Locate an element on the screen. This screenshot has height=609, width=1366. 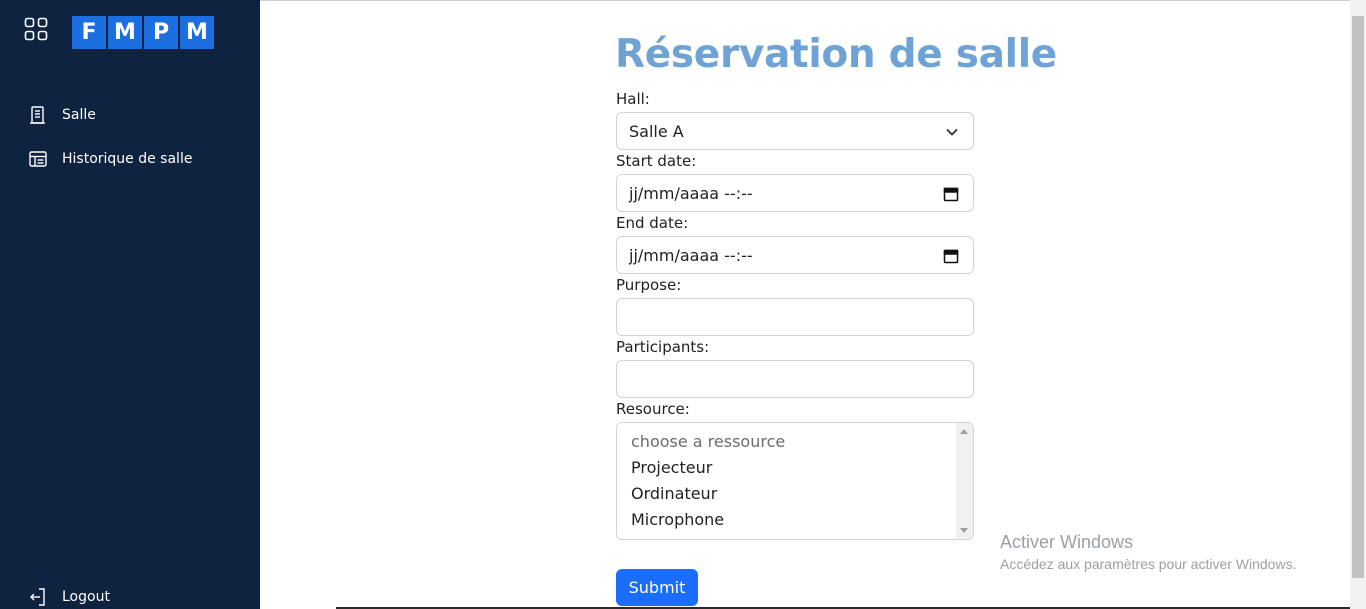
resource-option: Projecteur is located at coordinates (795, 468).